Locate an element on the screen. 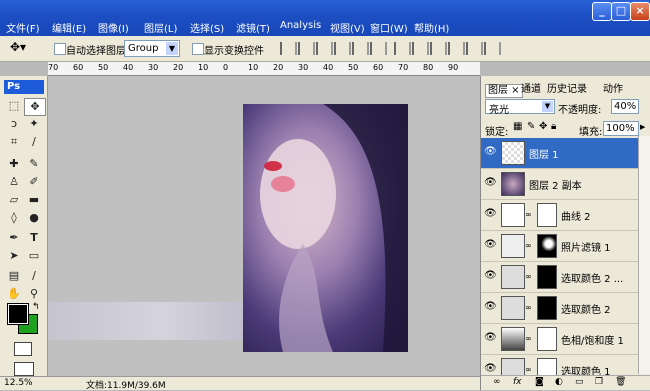 This screenshot has width=650, height=391. layer-row: 👁︎ ∞ 曲线 2 is located at coordinates (560, 215).